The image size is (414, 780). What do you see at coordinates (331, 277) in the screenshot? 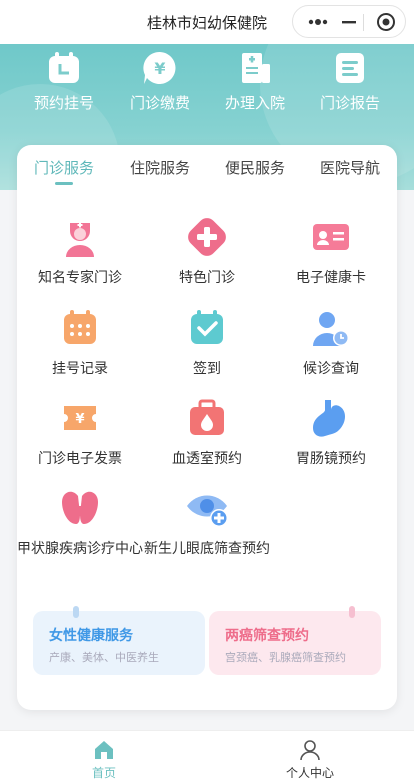
I see `service-label: 电子健康卡` at bounding box center [331, 277].